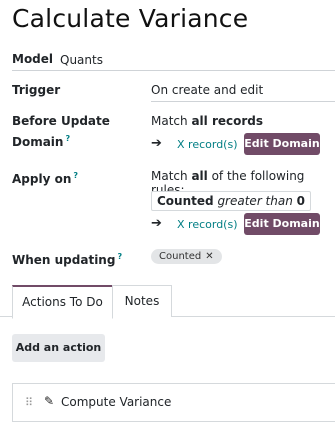  What do you see at coordinates (207, 224) in the screenshot?
I see `apply-on-records-link: X record(s)` at bounding box center [207, 224].